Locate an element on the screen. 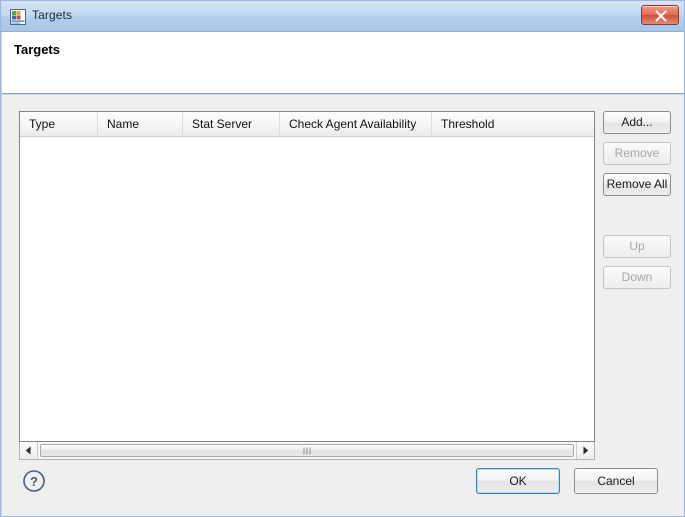 The width and height of the screenshot is (685, 517). column-header-check-agent-availability: Check Agent Availability is located at coordinates (356, 124).